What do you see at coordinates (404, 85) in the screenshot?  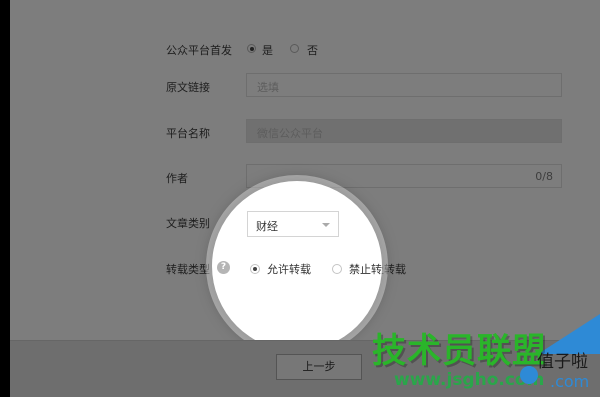 I see `original-link-input: 选填` at bounding box center [404, 85].